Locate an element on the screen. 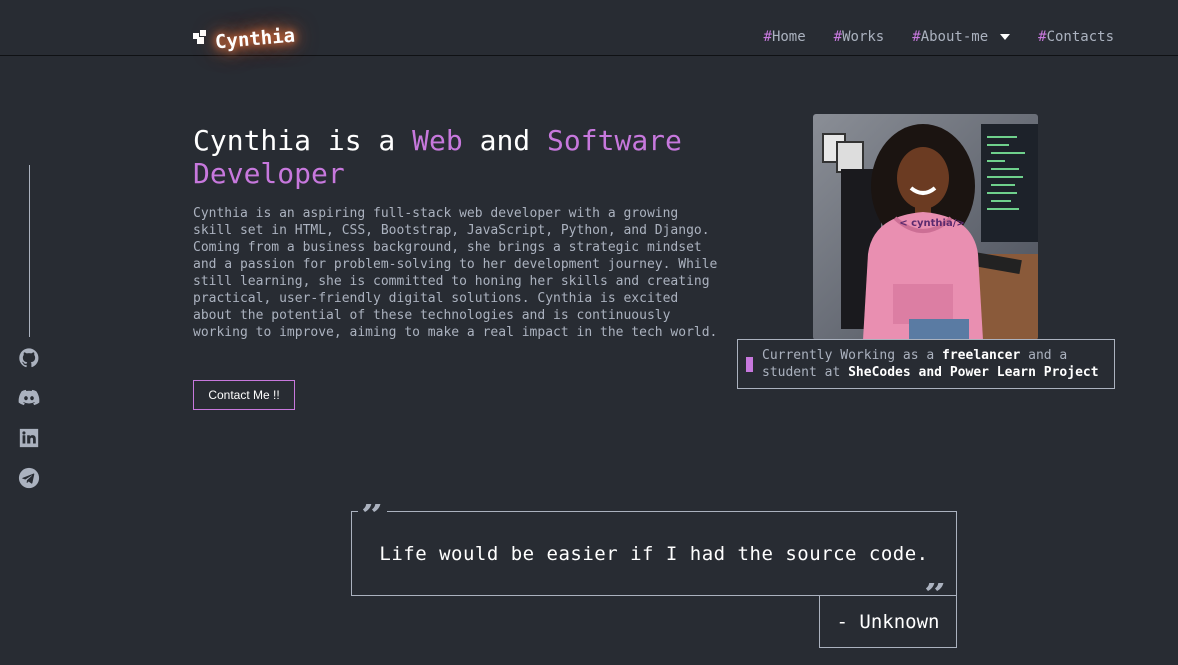 The width and height of the screenshot is (1178, 665). quote-author-box: - Unknown is located at coordinates (888, 621).